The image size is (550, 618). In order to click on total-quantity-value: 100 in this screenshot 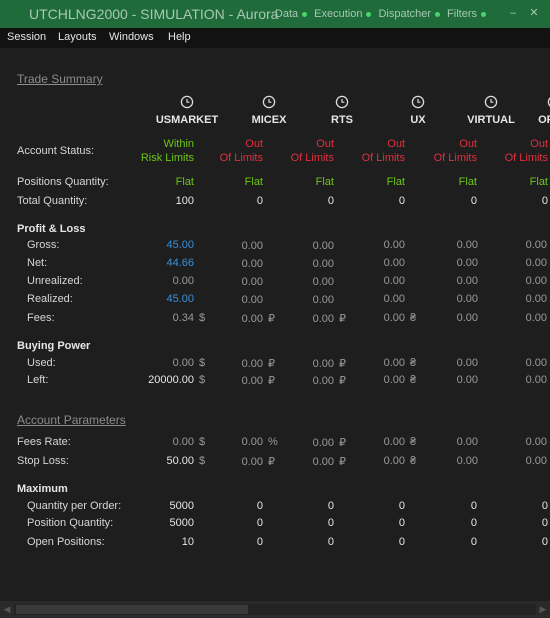, I will do `click(184, 201)`.